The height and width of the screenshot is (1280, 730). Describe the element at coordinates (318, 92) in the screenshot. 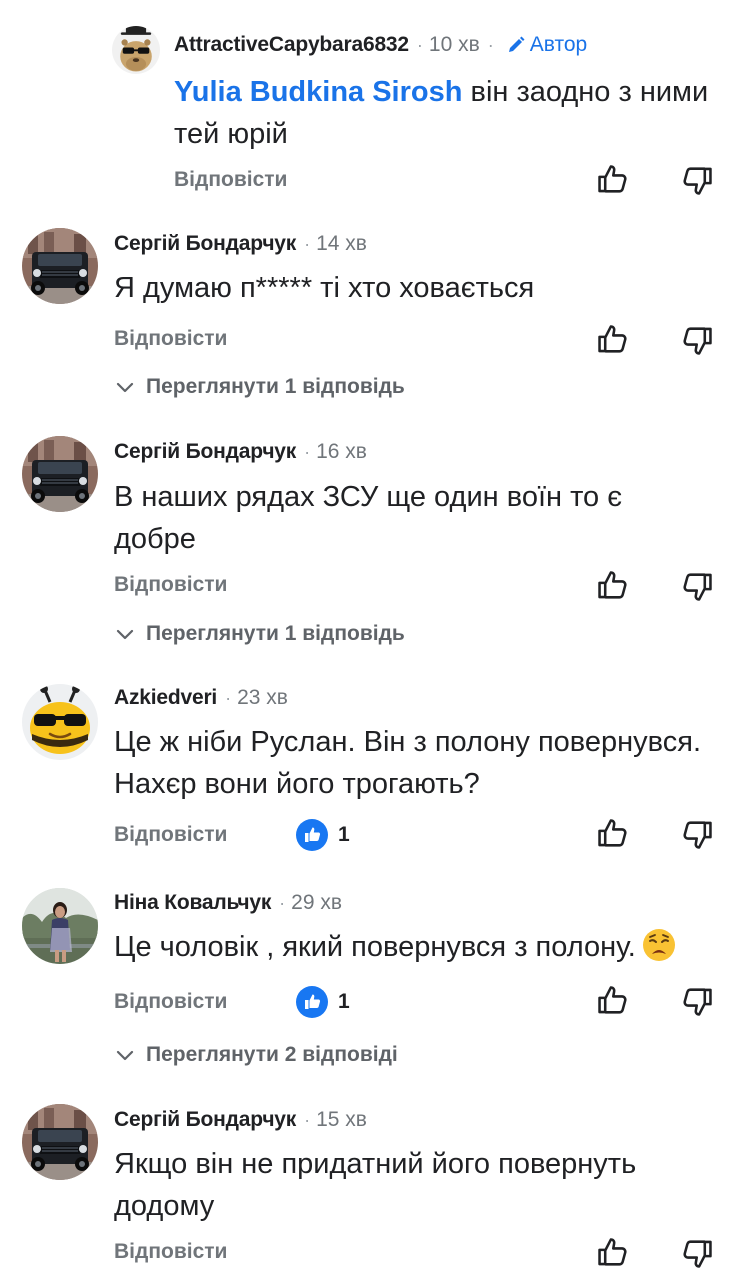

I see `mention-link: Yulia Budkina Sirosh` at that location.